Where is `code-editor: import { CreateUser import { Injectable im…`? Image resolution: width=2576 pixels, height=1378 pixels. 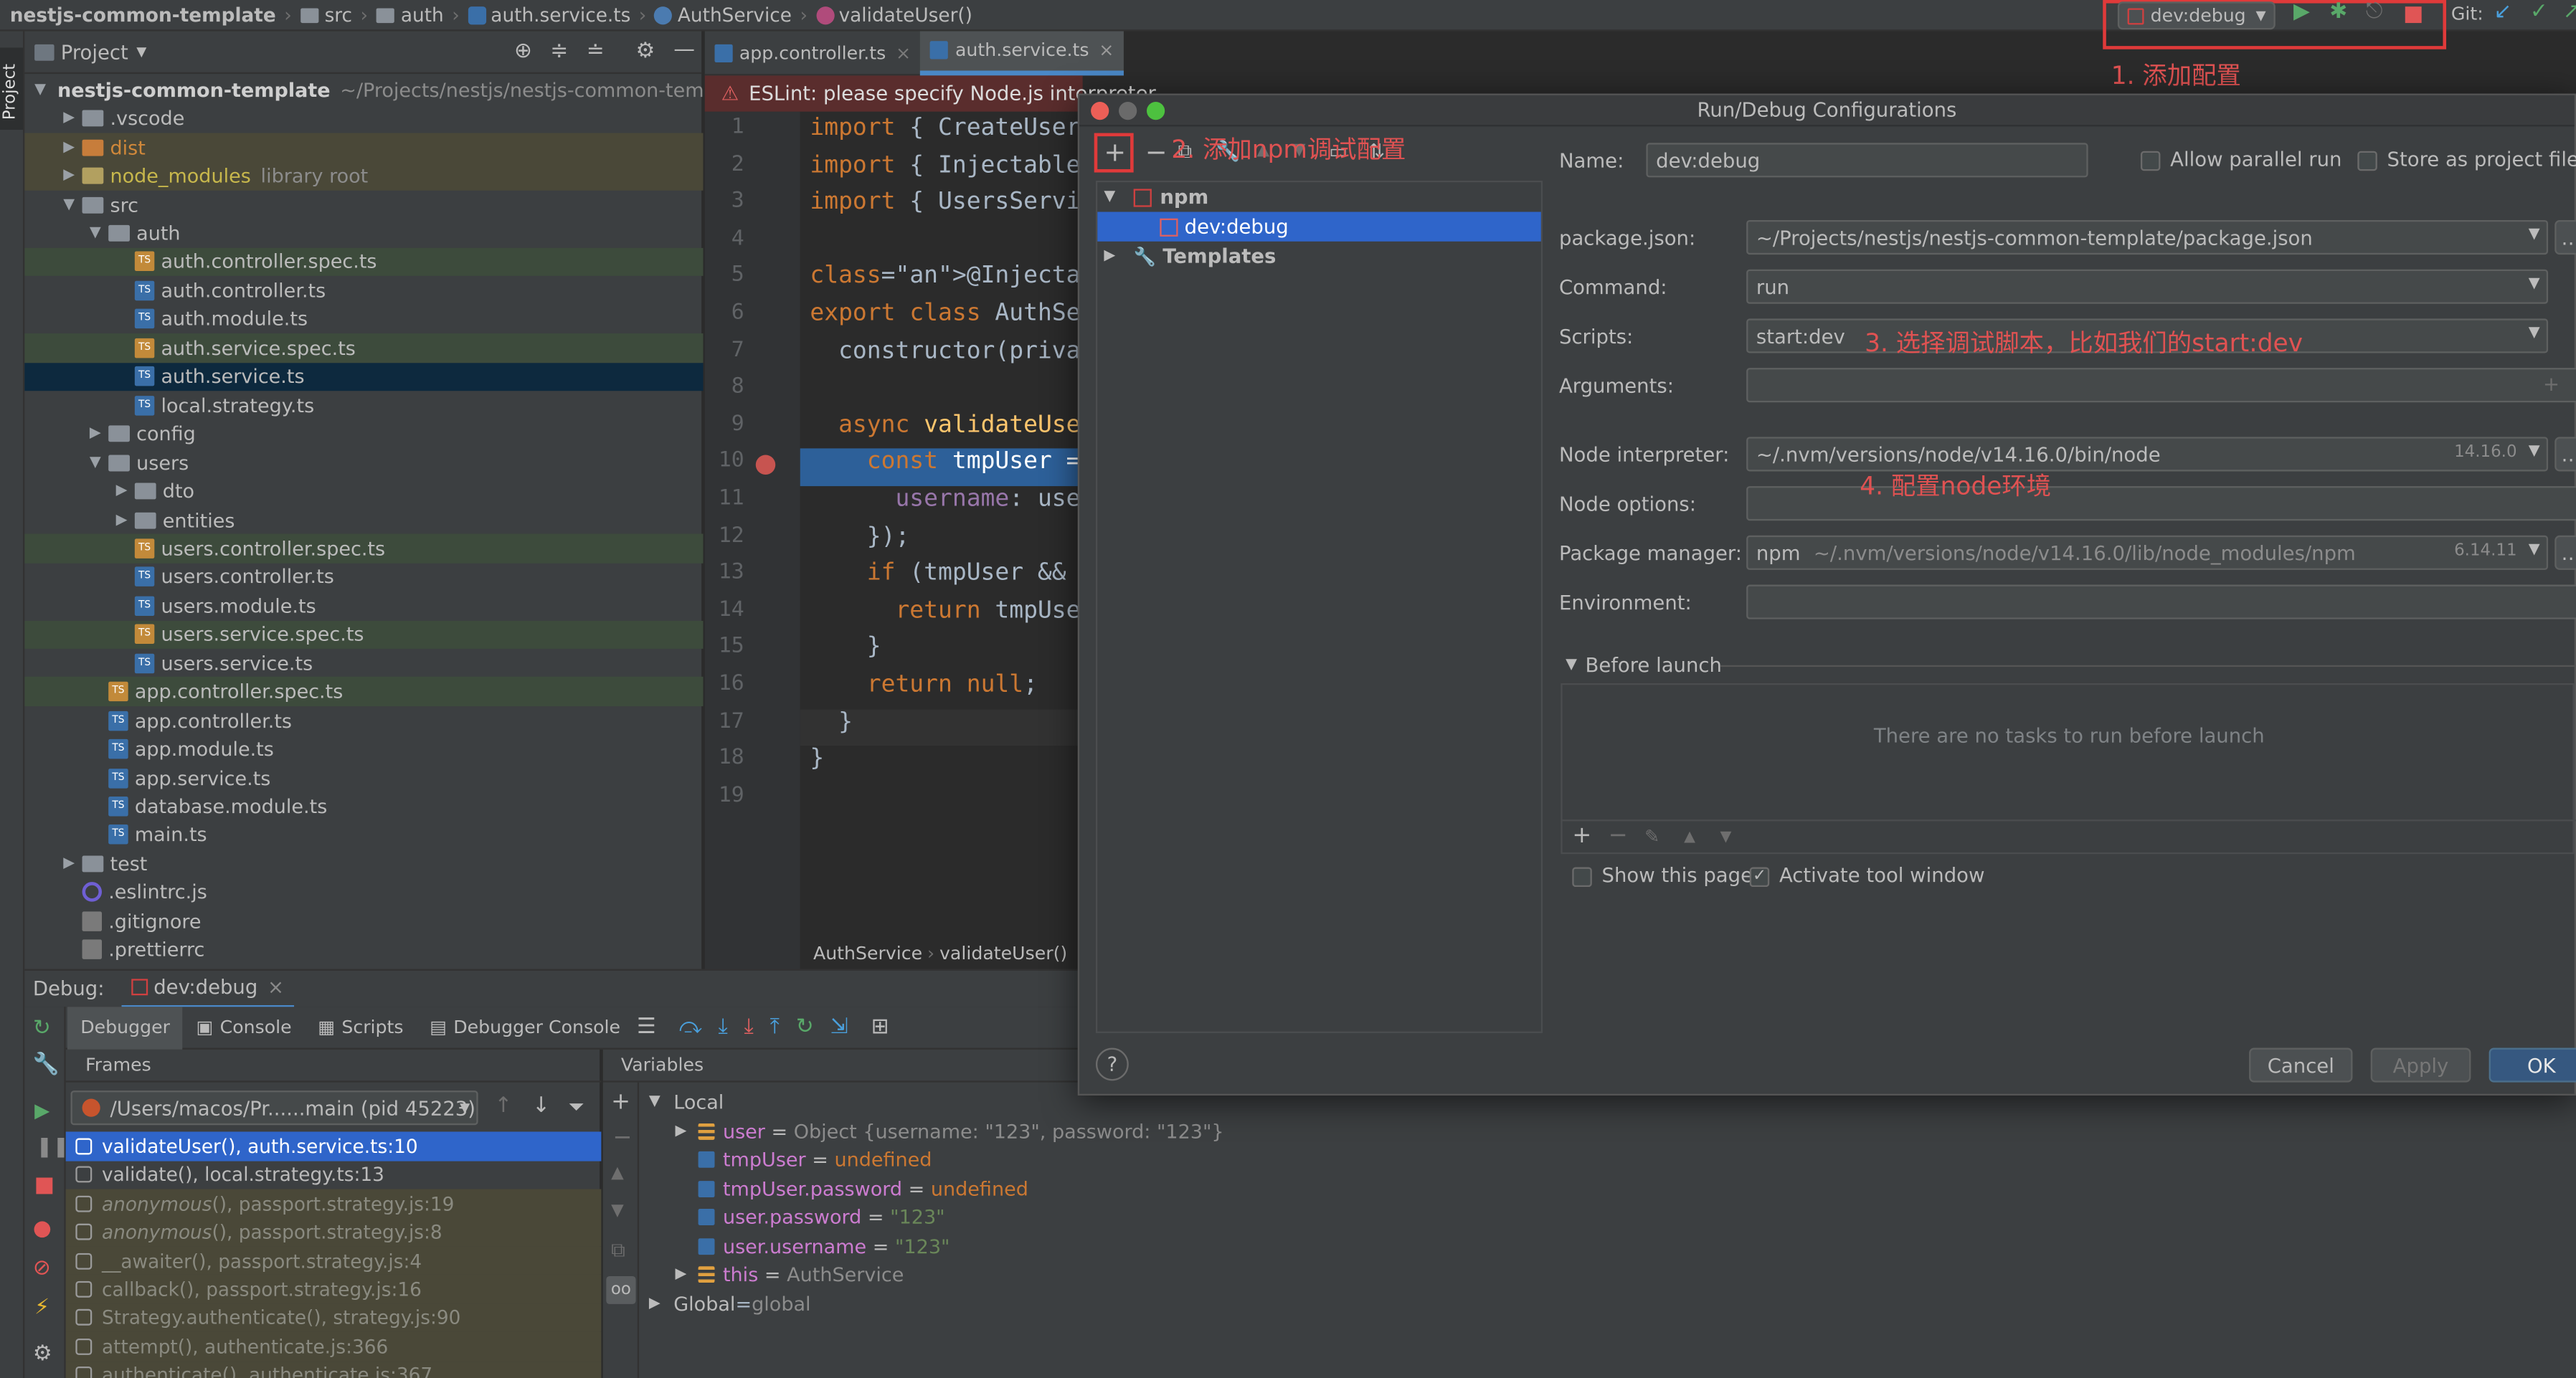 code-editor: import { CreateUser import { Injectable im… is located at coordinates (944, 530).